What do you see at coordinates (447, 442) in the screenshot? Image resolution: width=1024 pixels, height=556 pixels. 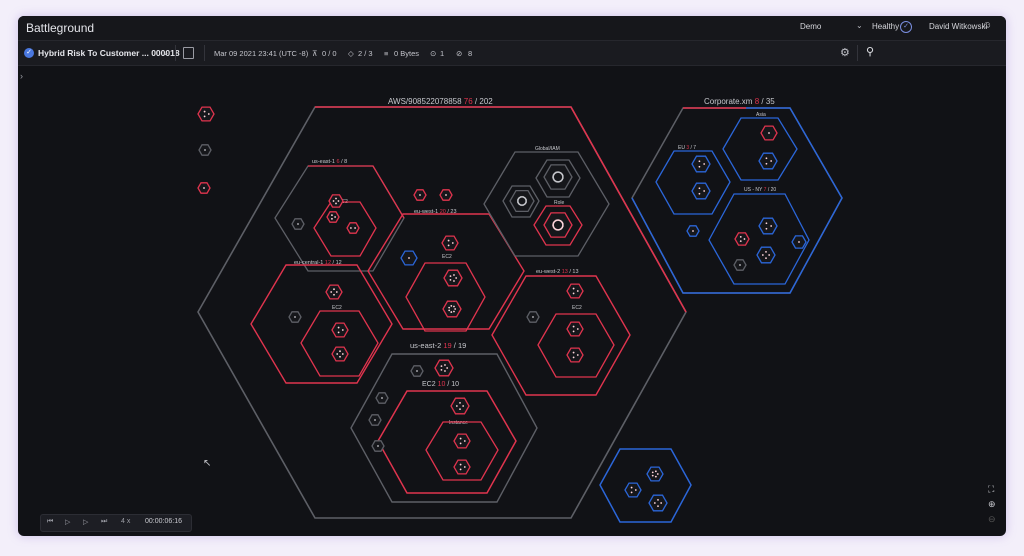 I see `ec2-hex` at bounding box center [447, 442].